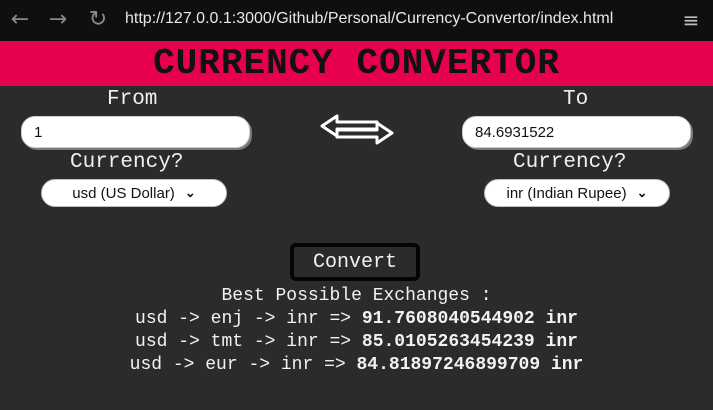 The height and width of the screenshot is (410, 713). I want to click on header-bar: CURRENCY CONVERTOR, so click(356, 63).